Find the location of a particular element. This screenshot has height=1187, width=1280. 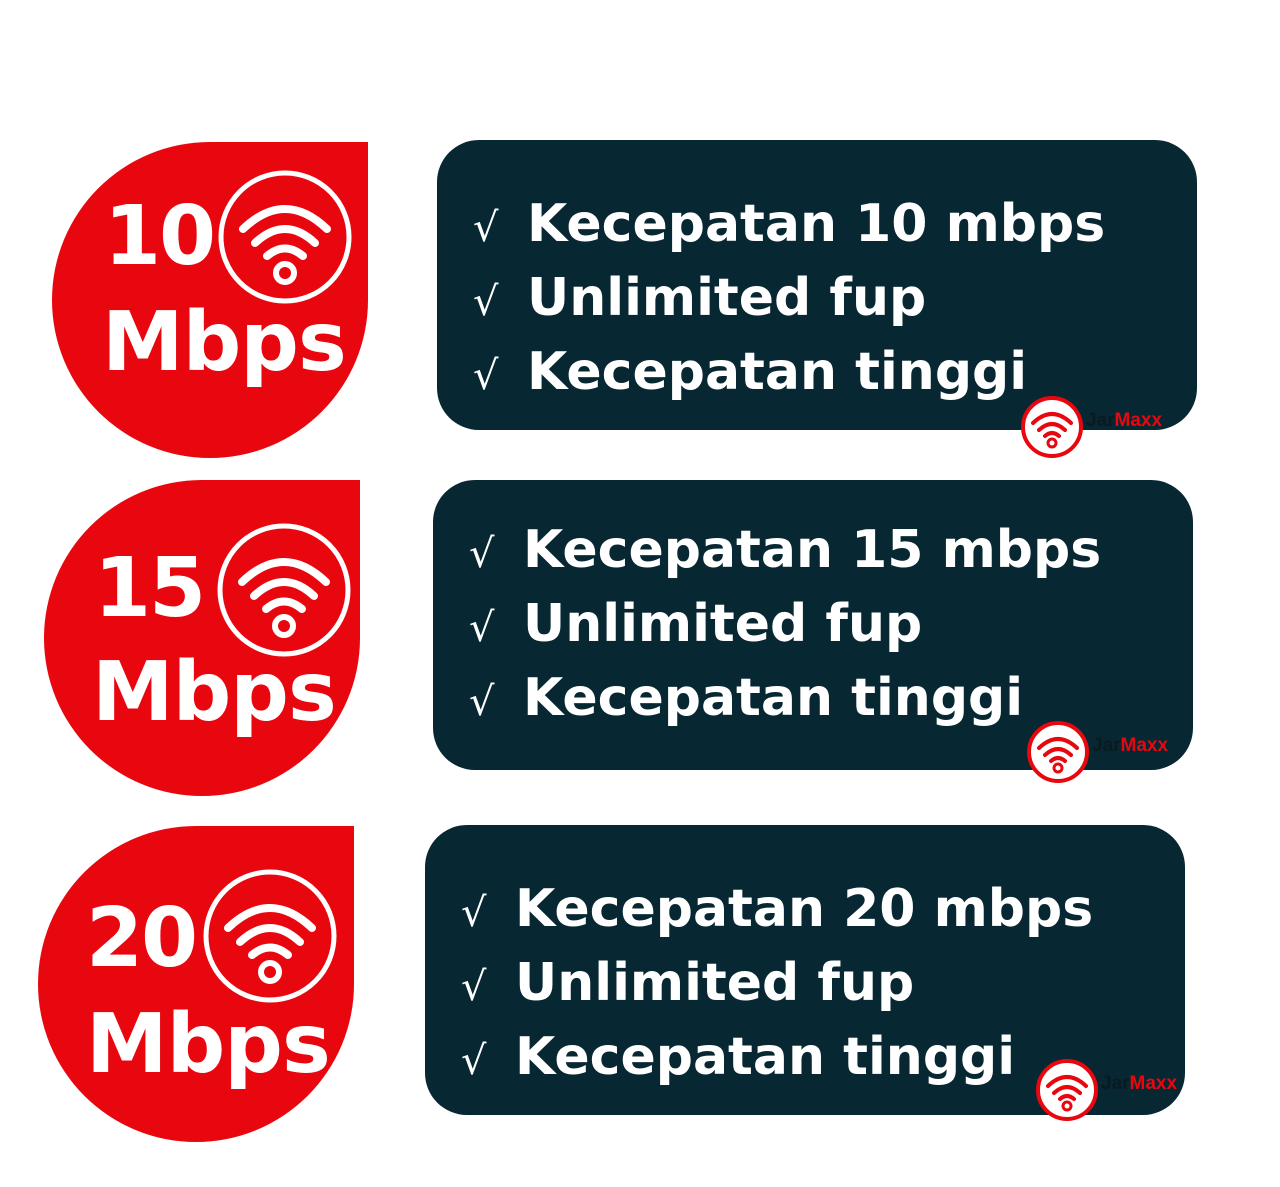

speed-badge: 20 Mbps is located at coordinates (196, 984).